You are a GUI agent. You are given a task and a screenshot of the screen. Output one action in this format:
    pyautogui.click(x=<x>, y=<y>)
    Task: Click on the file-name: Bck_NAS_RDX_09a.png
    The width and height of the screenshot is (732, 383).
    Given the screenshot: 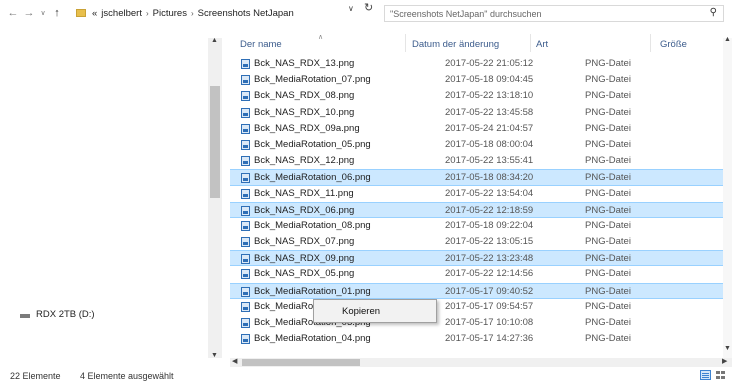 What is the action you would take?
    pyautogui.click(x=307, y=128)
    